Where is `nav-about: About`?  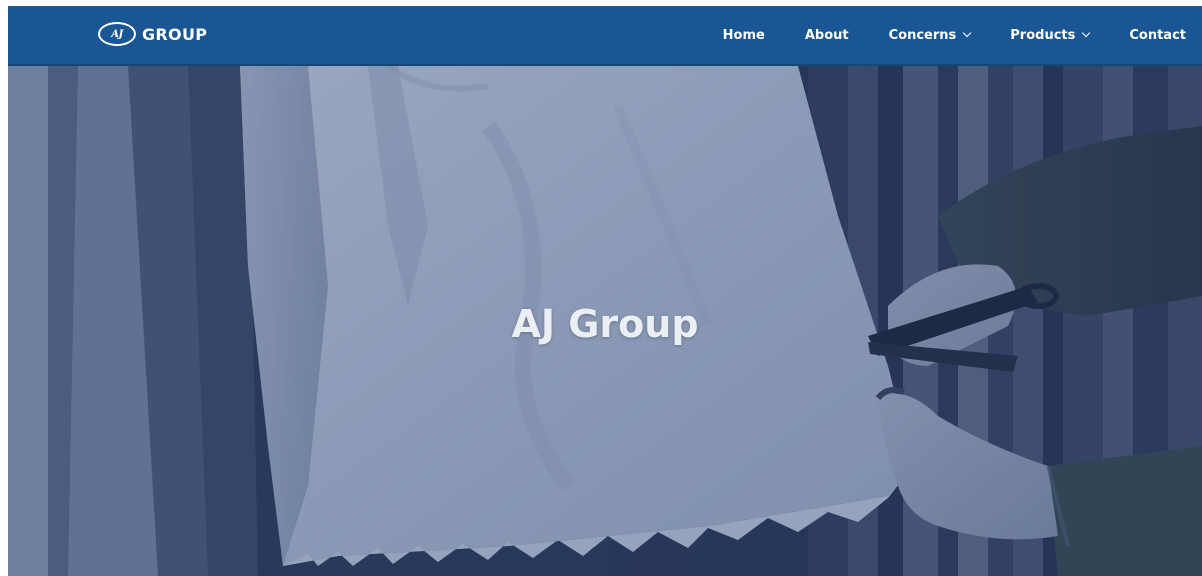
nav-about: About is located at coordinates (827, 35).